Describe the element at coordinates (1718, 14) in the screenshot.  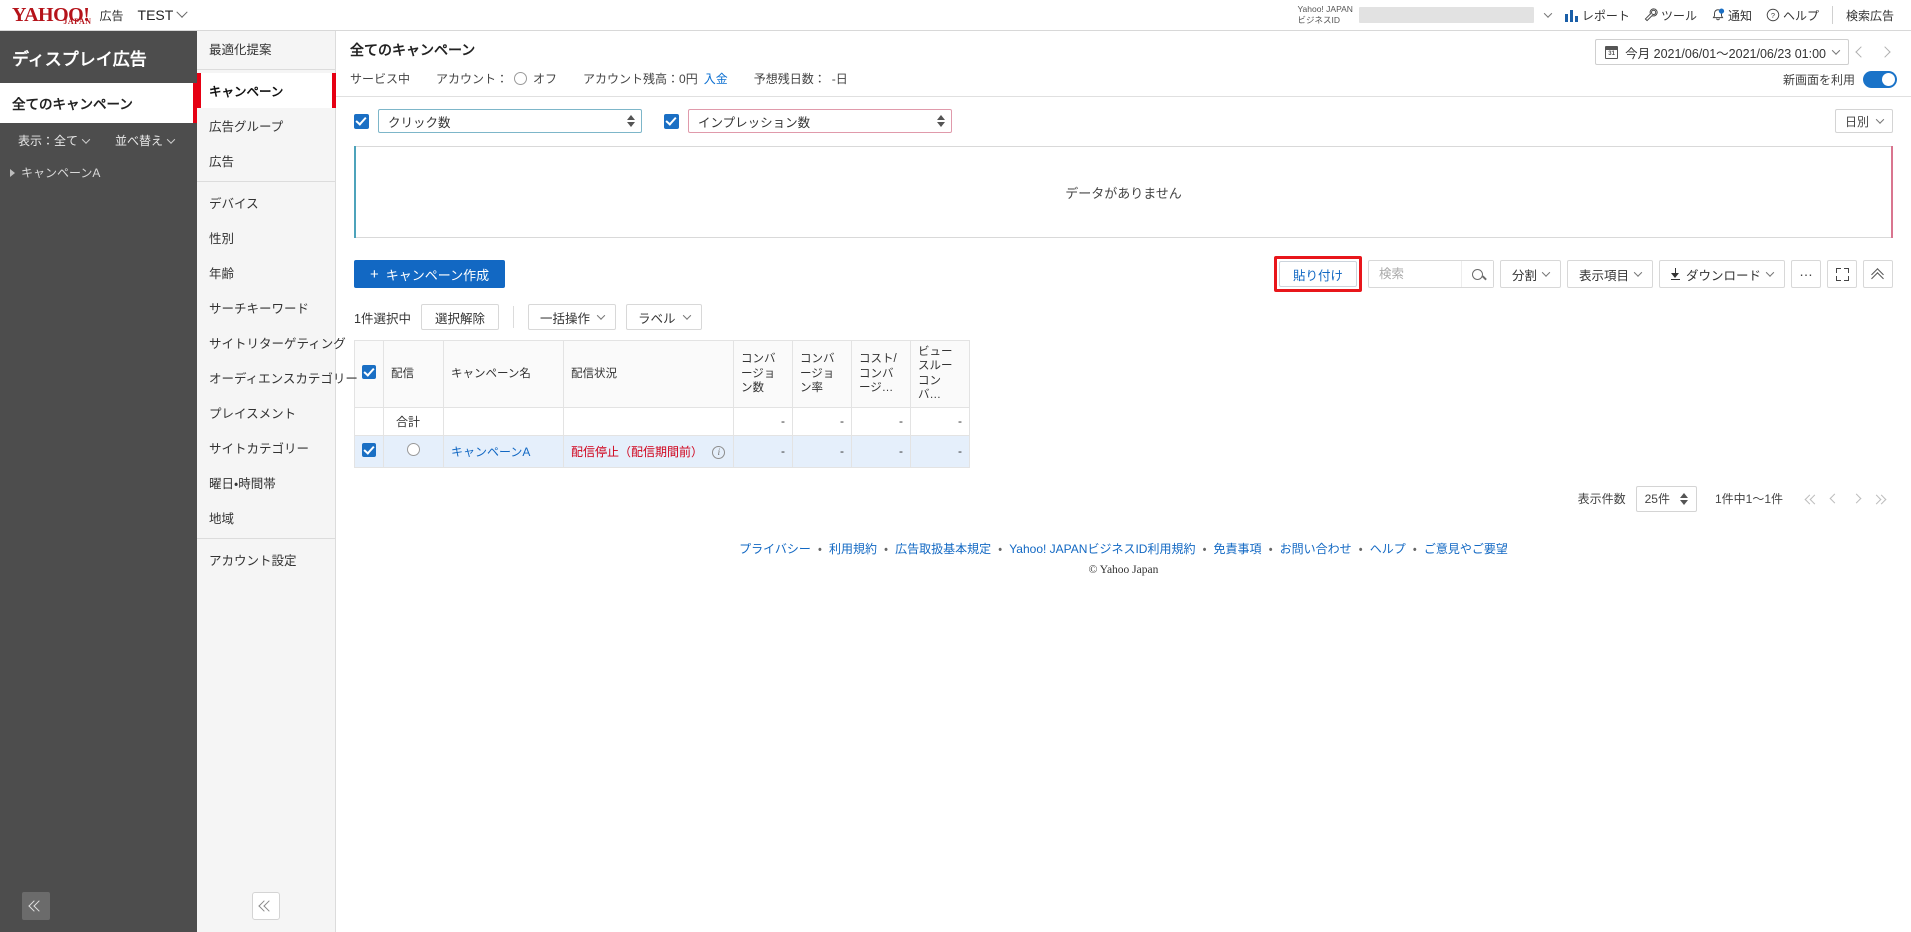
I see `bell-icon` at that location.